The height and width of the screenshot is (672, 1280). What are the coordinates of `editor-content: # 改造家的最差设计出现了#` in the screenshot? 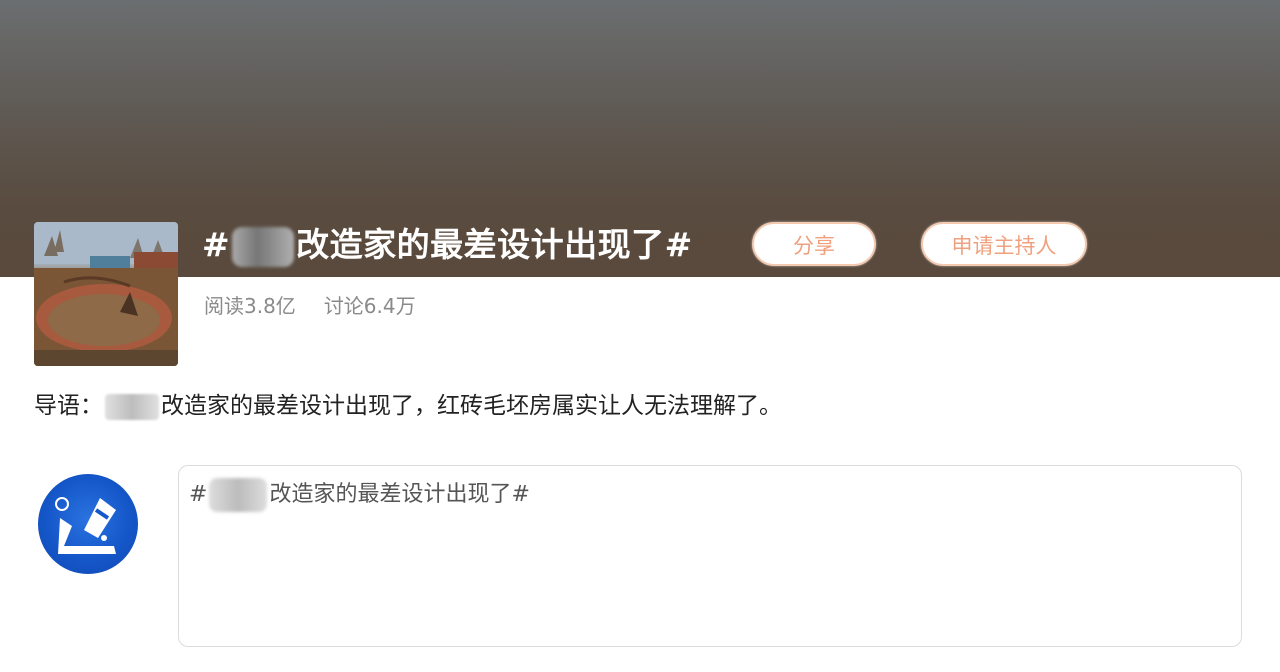 It's located at (359, 495).